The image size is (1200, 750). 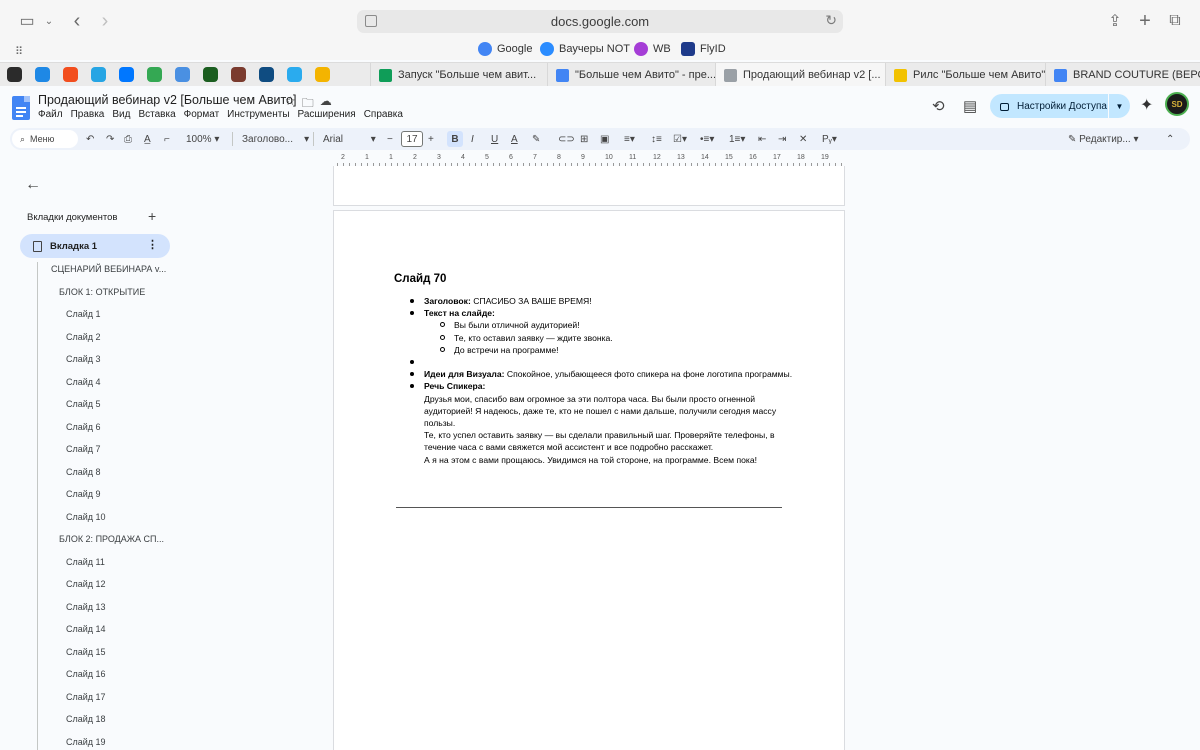 What do you see at coordinates (86, 674) in the screenshot?
I see `outline-item: Слайд 16` at bounding box center [86, 674].